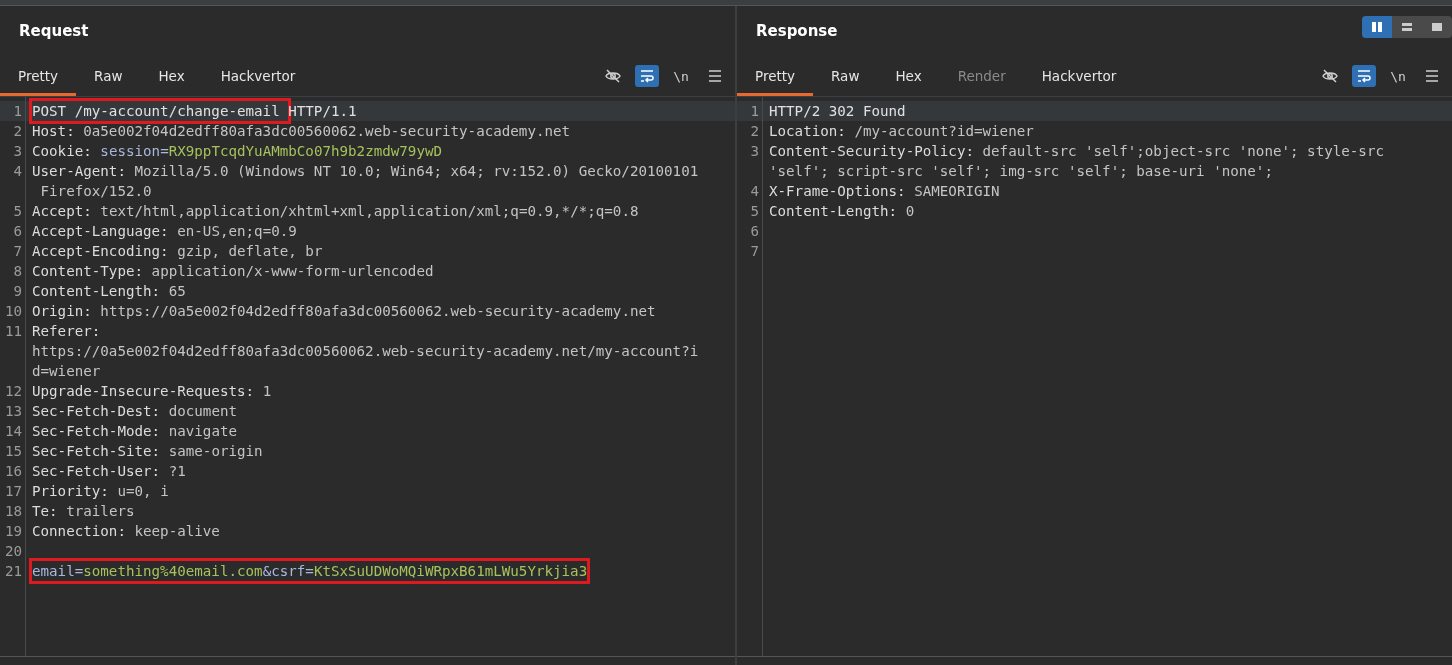 Image resolution: width=1452 pixels, height=665 pixels. I want to click on line-number: 8, so click(17, 271).